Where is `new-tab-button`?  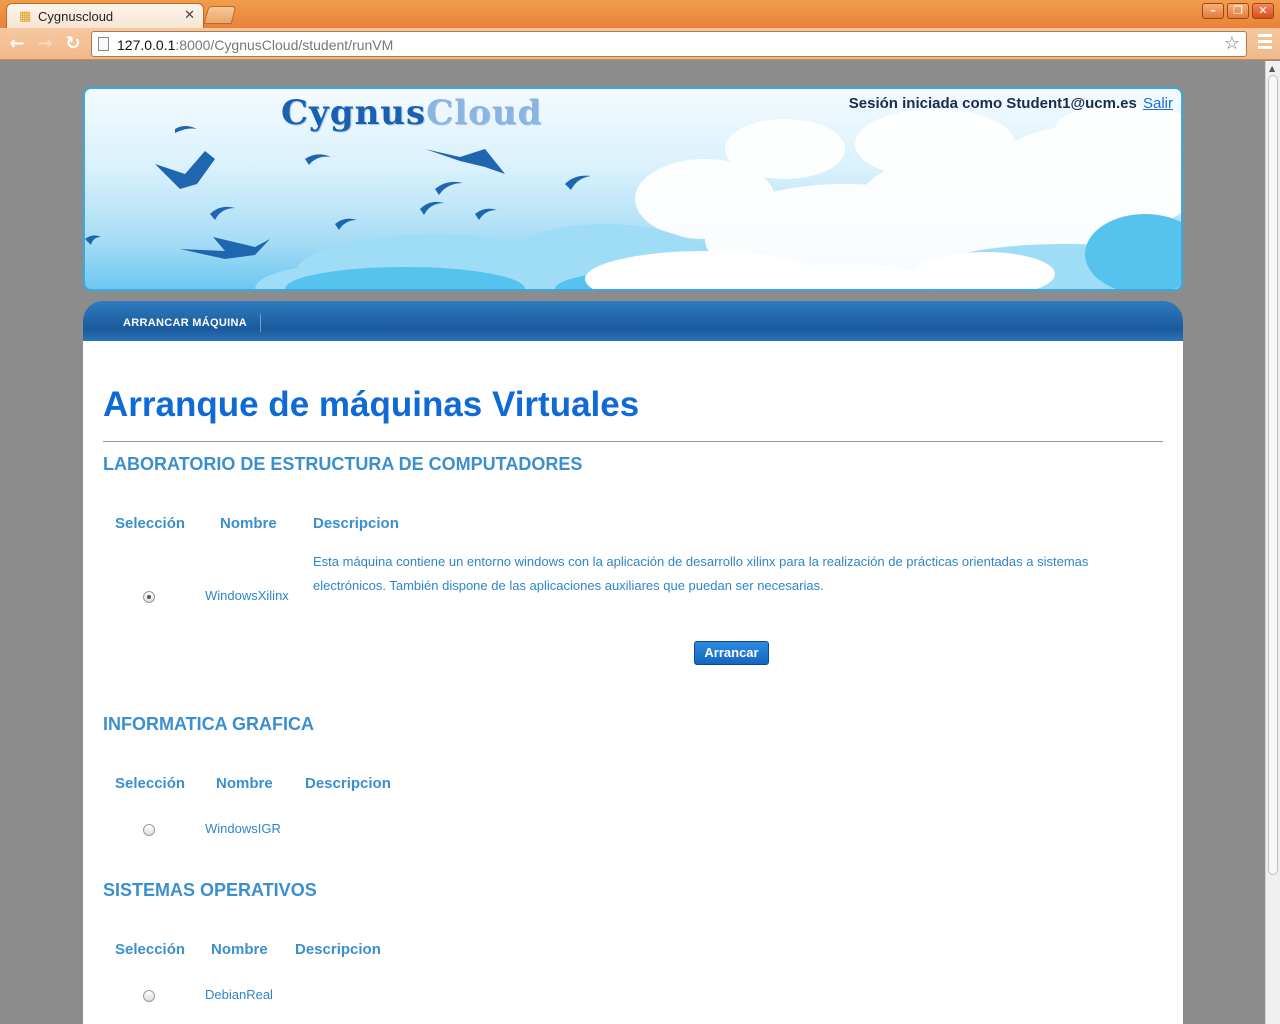 new-tab-button is located at coordinates (220, 15).